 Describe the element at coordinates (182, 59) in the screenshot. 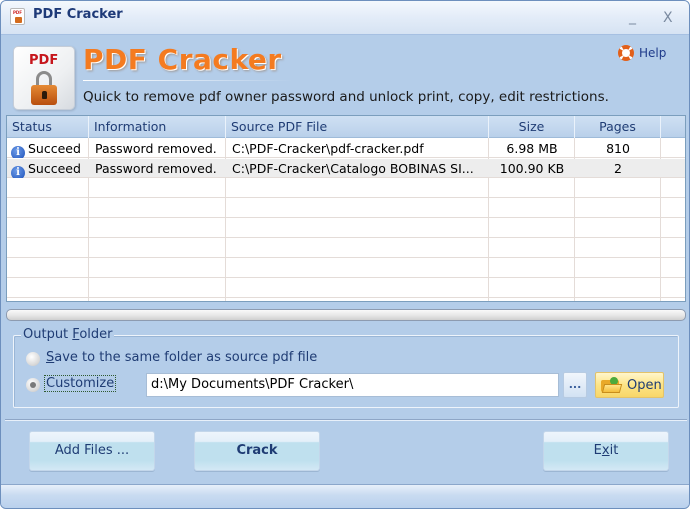

I see `app-title: PDF Cracker` at that location.